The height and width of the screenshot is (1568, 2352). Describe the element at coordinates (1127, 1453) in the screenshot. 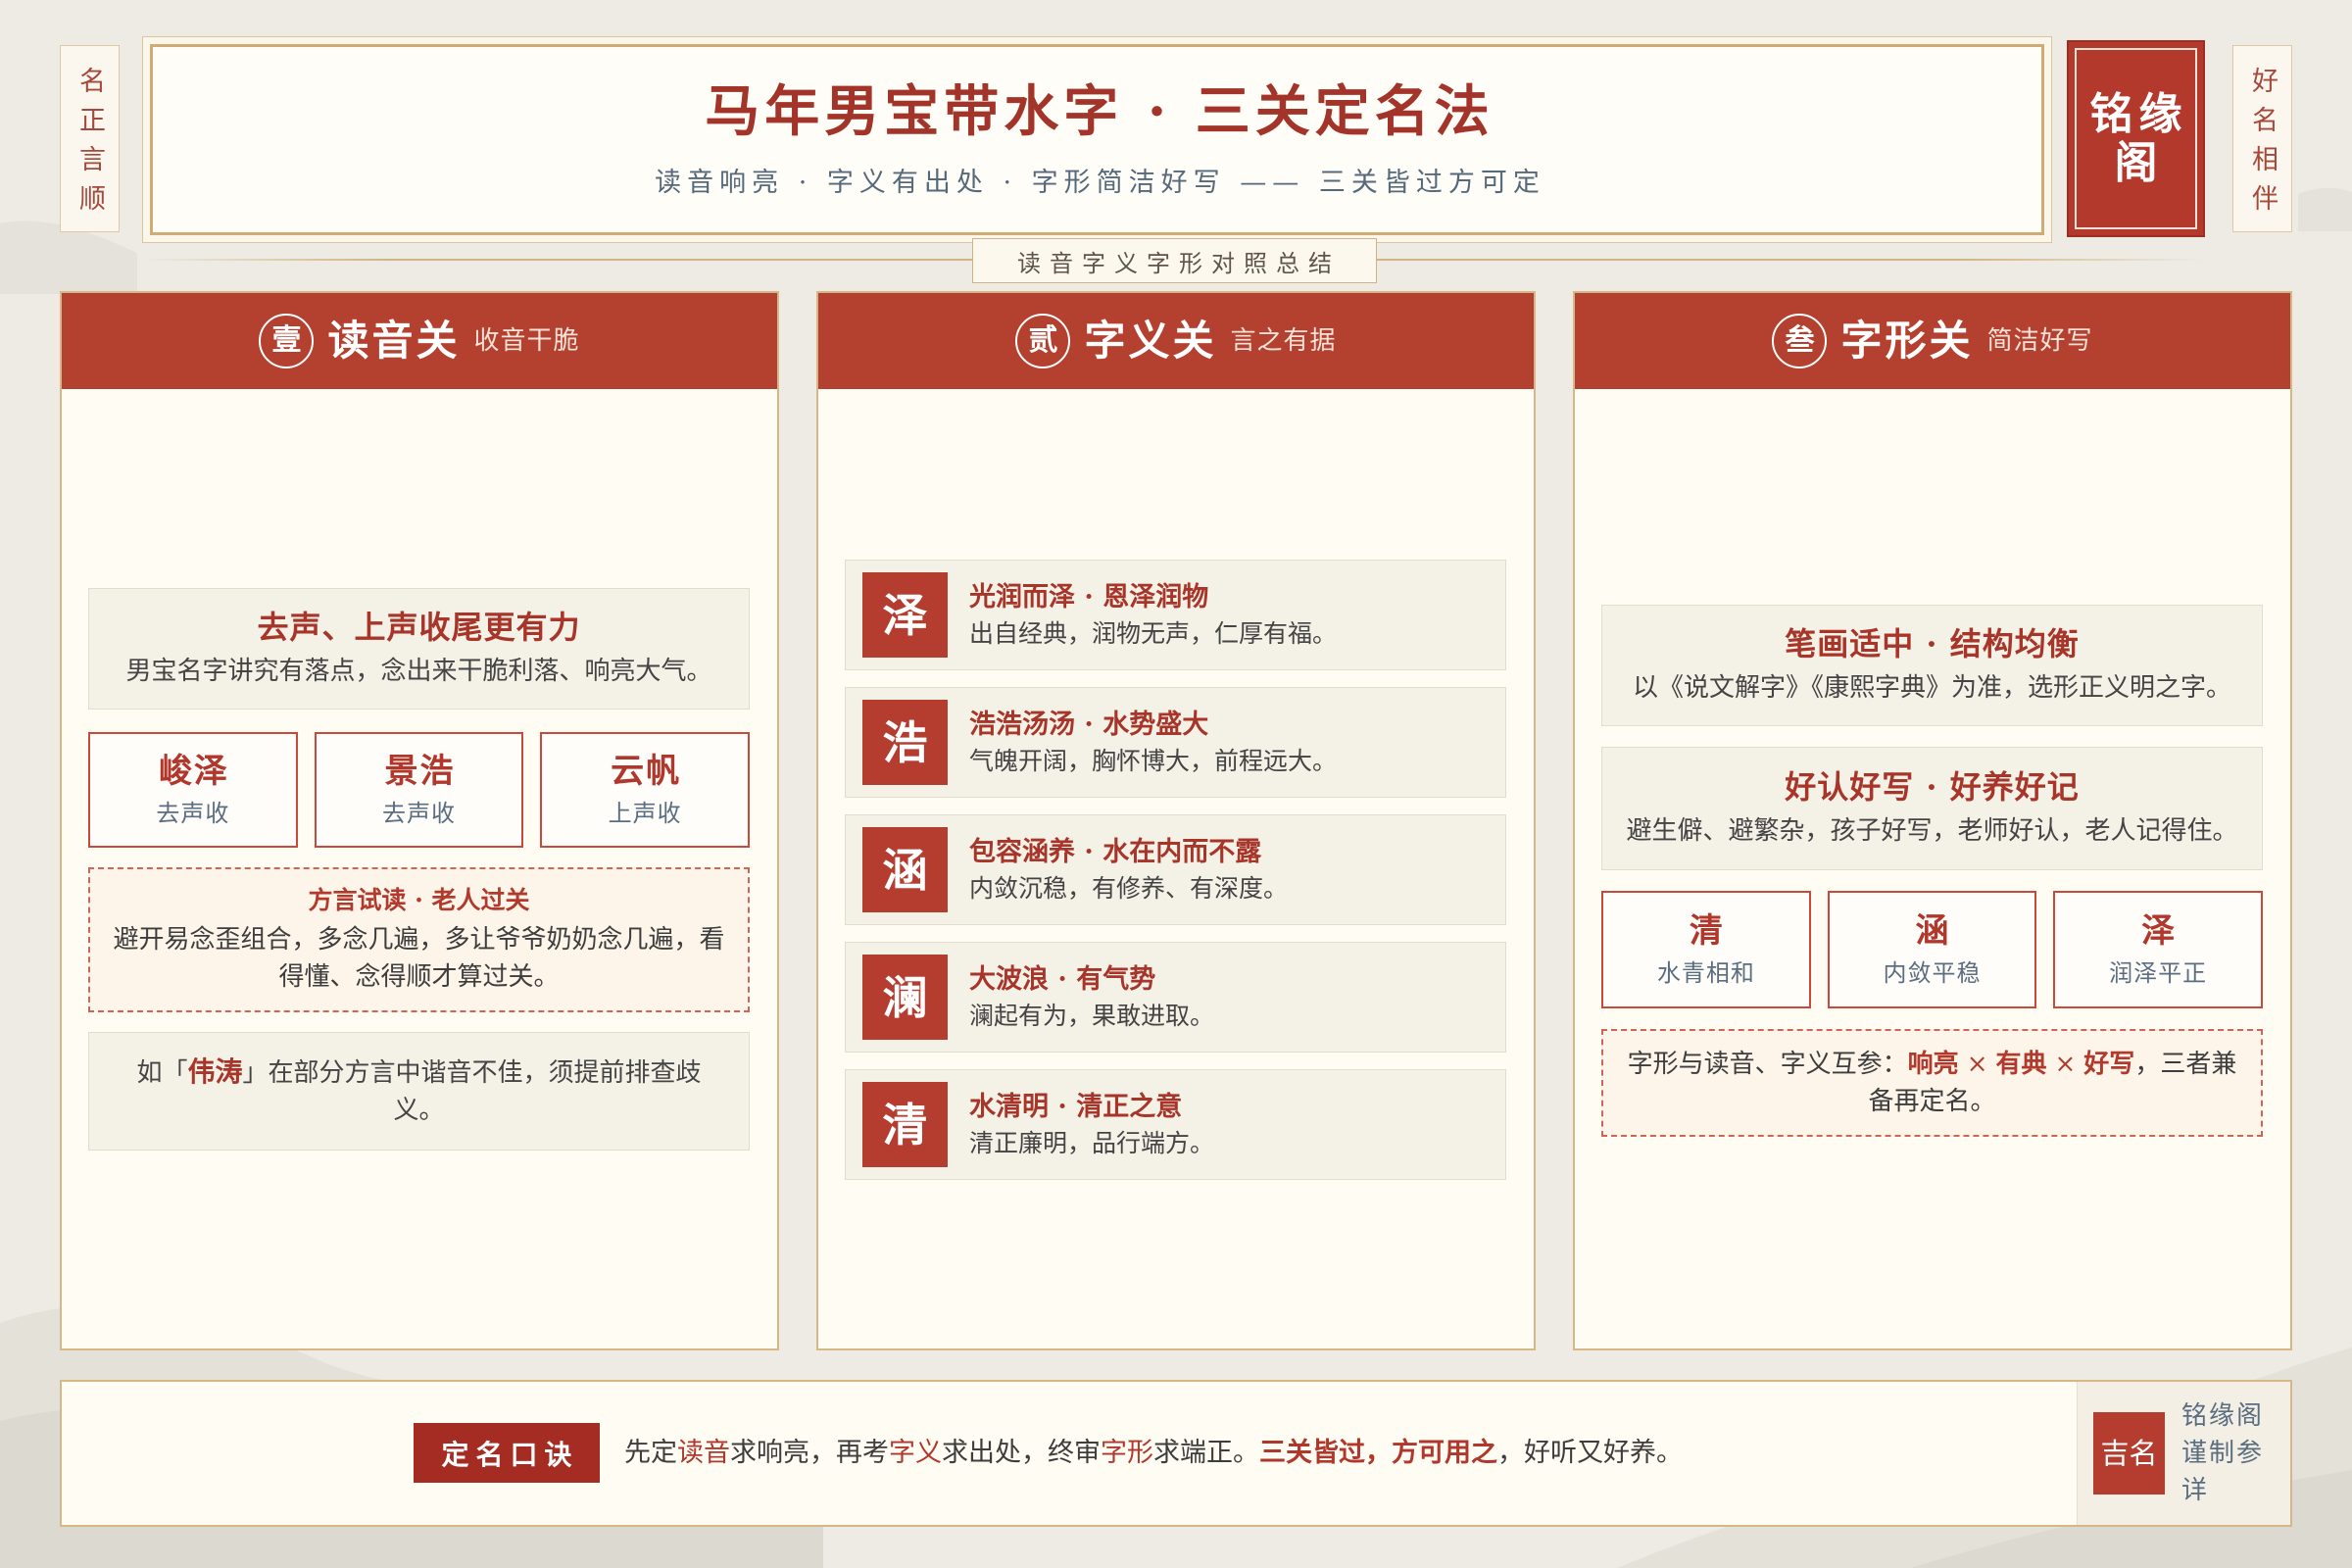

I see `verse-keyword: 字形` at that location.